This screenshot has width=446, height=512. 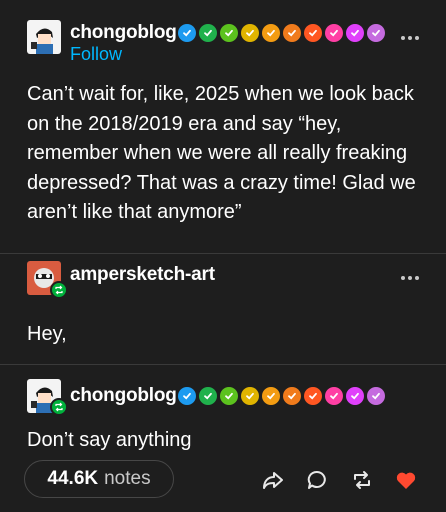 What do you see at coordinates (109, 440) in the screenshot?
I see `post-body: Don’t say anything` at bounding box center [109, 440].